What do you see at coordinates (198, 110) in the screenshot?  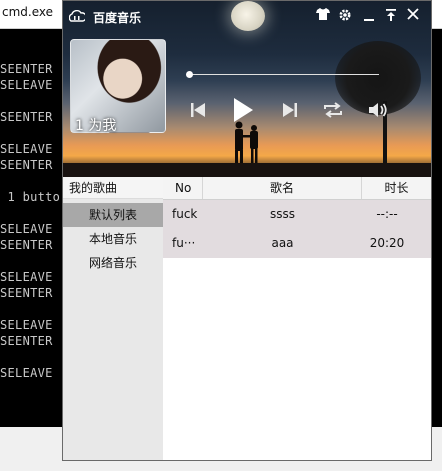 I see `previous-track-icon` at bounding box center [198, 110].